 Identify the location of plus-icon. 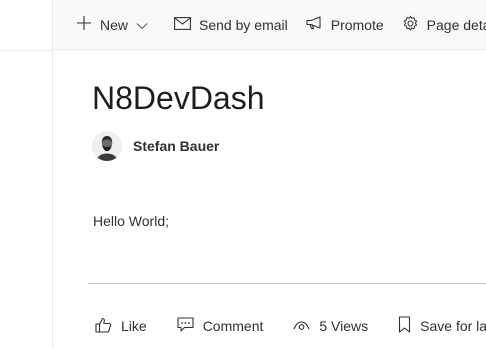
(88, 24).